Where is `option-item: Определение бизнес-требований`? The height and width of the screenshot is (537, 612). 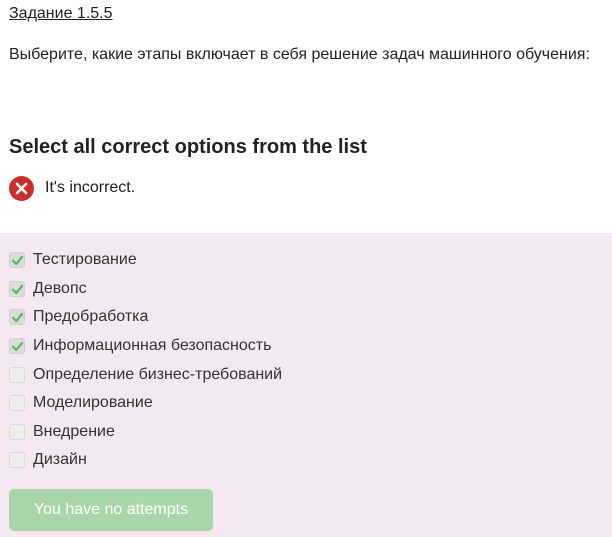
option-item: Определение бизнес-требований is located at coordinates (145, 375).